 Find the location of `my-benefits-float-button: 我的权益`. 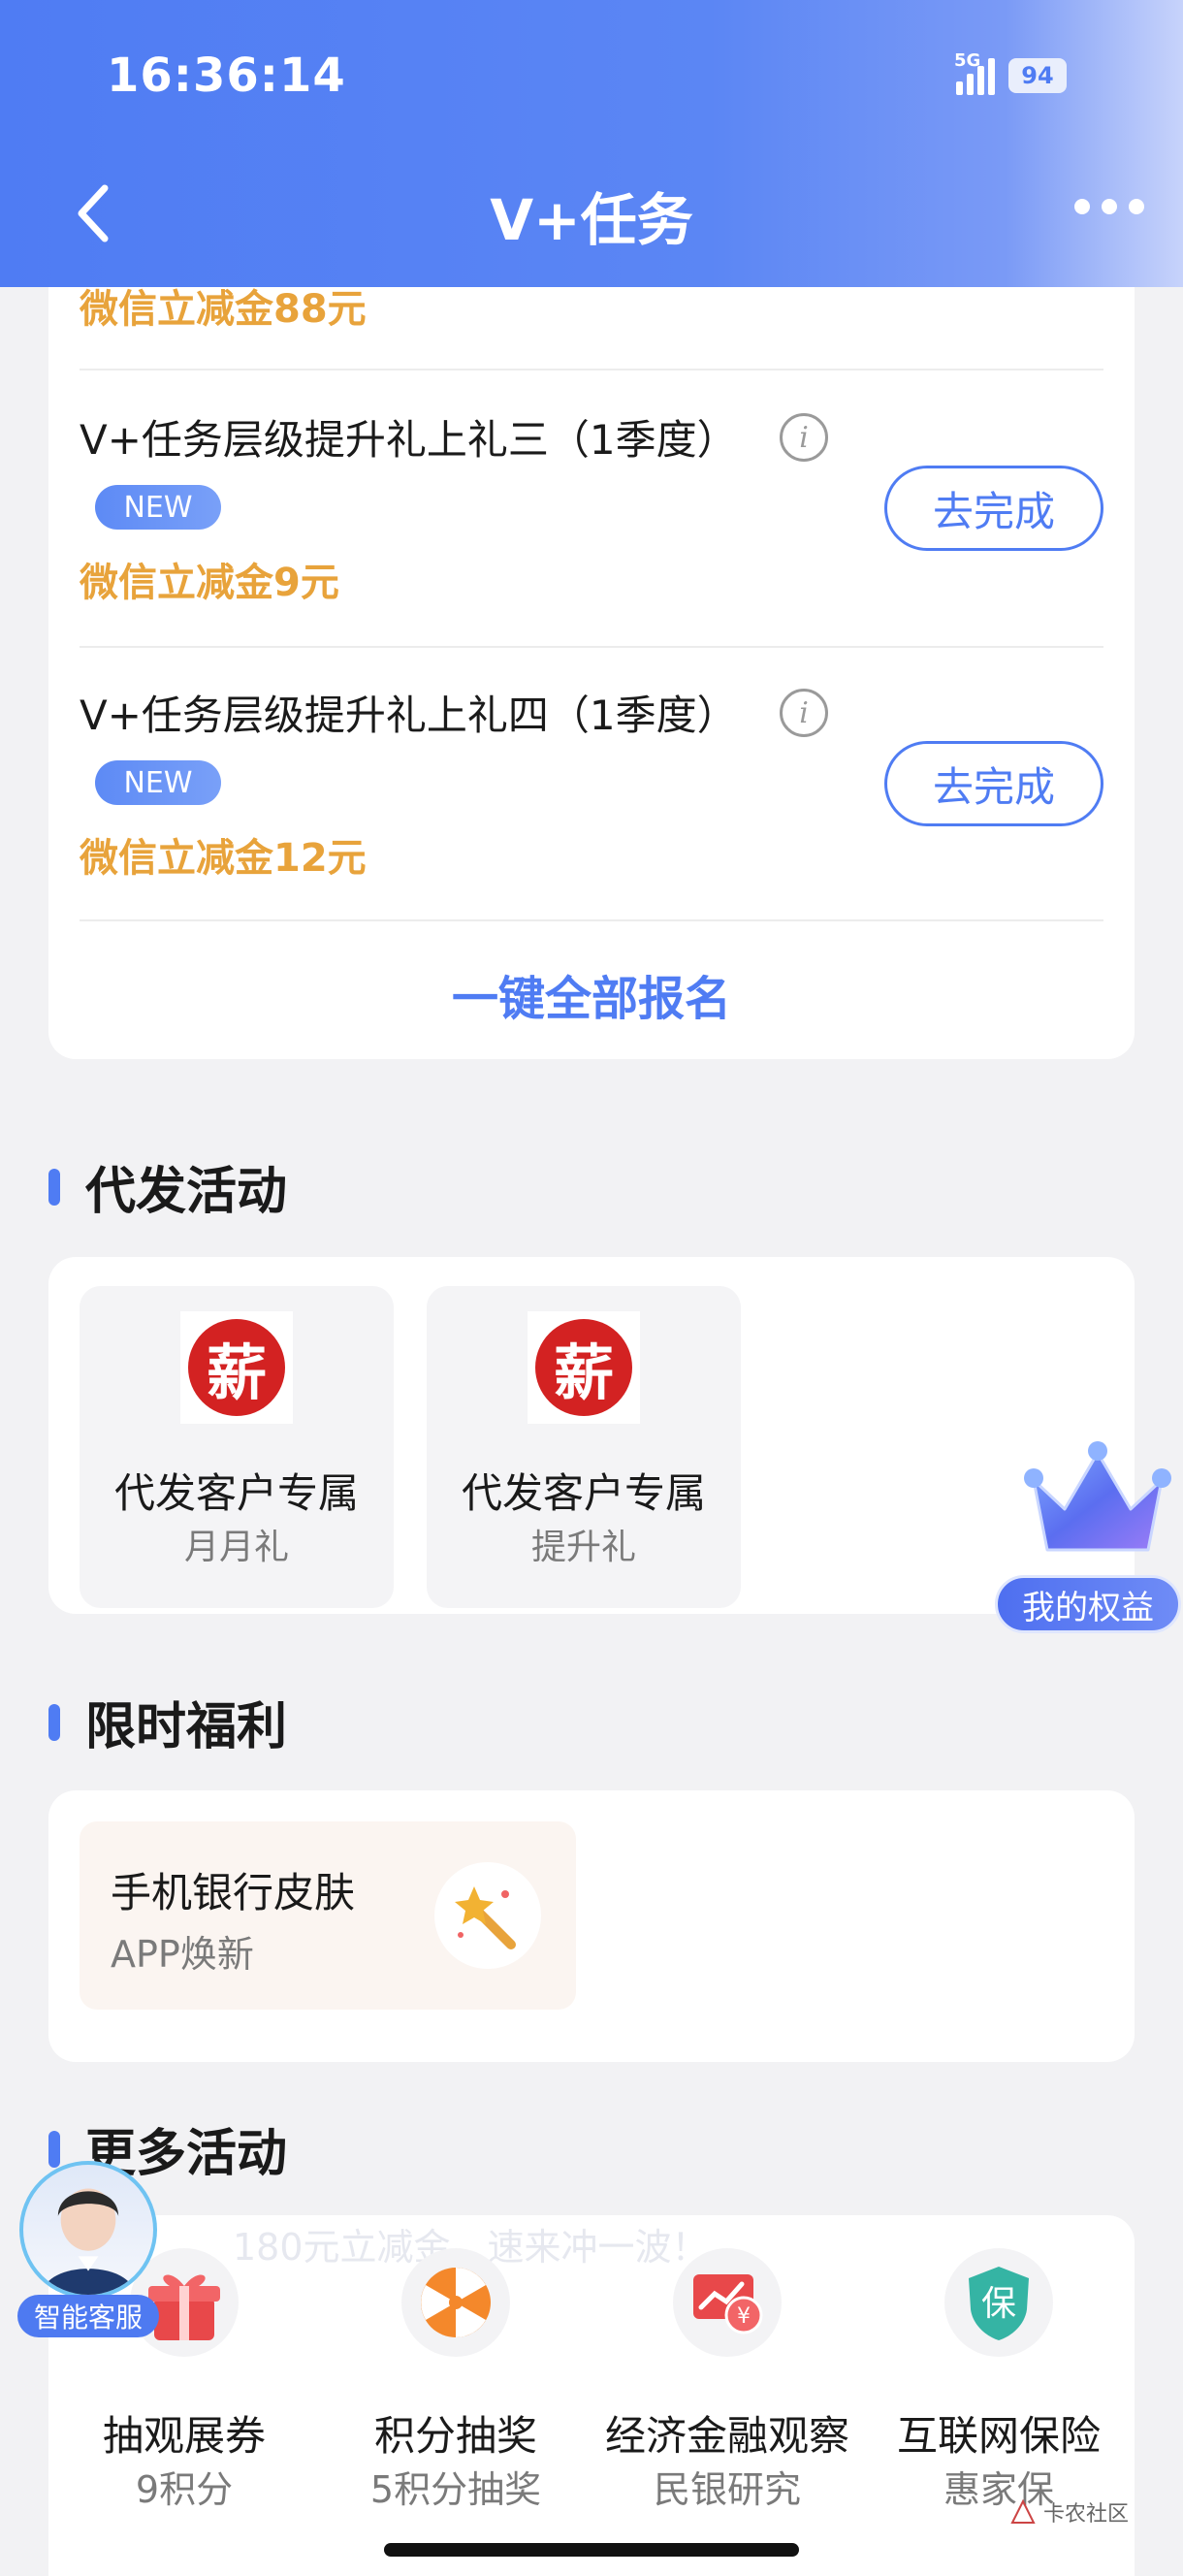

my-benefits-float-button: 我的权益 is located at coordinates (1087, 1541).